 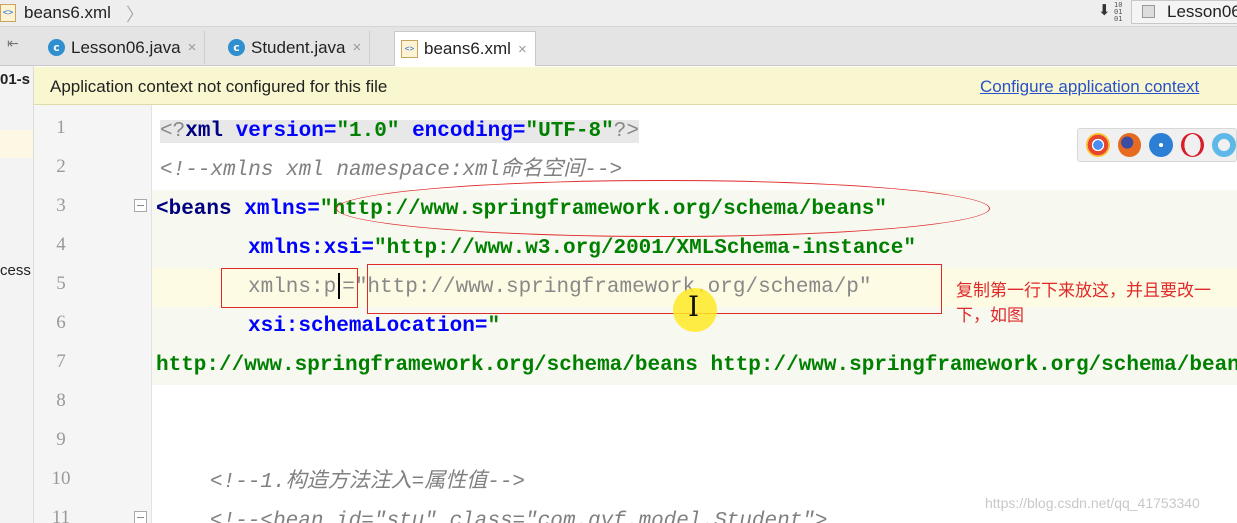 I want to click on chrome-icon, so click(x=1098, y=145).